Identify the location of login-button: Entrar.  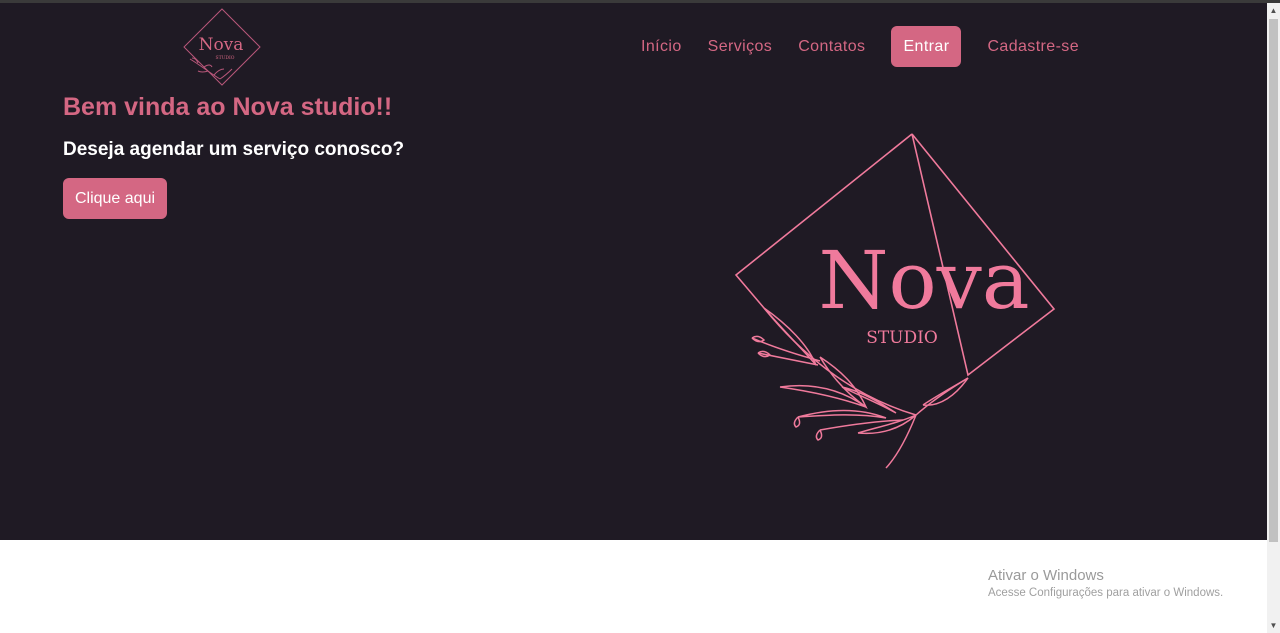
(926, 46).